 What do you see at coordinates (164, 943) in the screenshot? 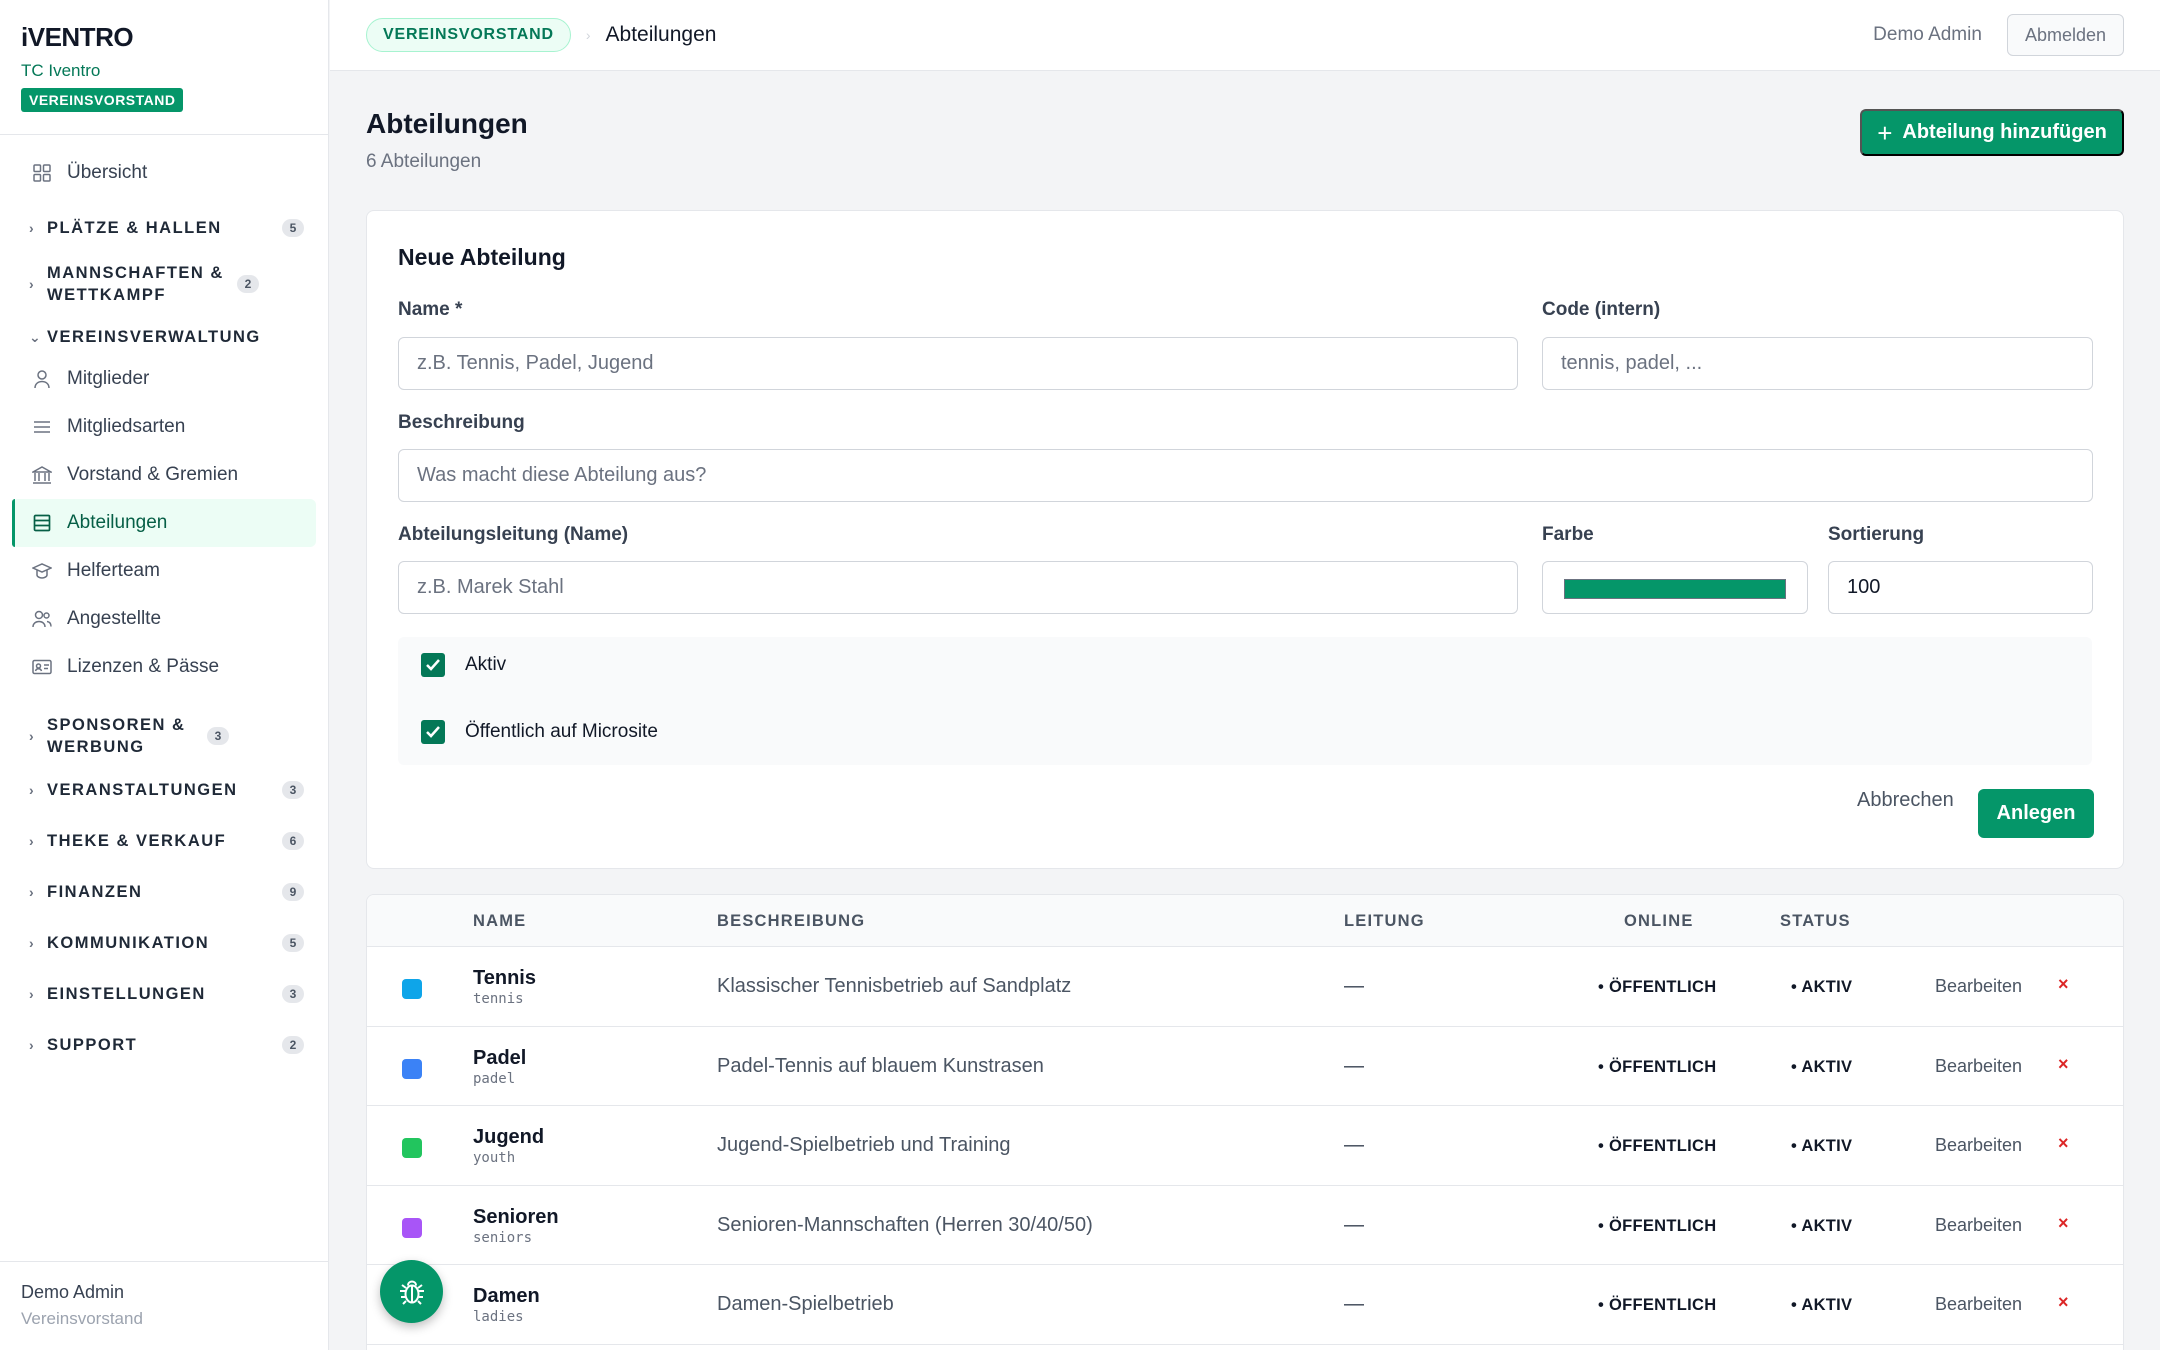
I see `nav-group-kommunikation: › KOMMUNIKATION 5` at bounding box center [164, 943].